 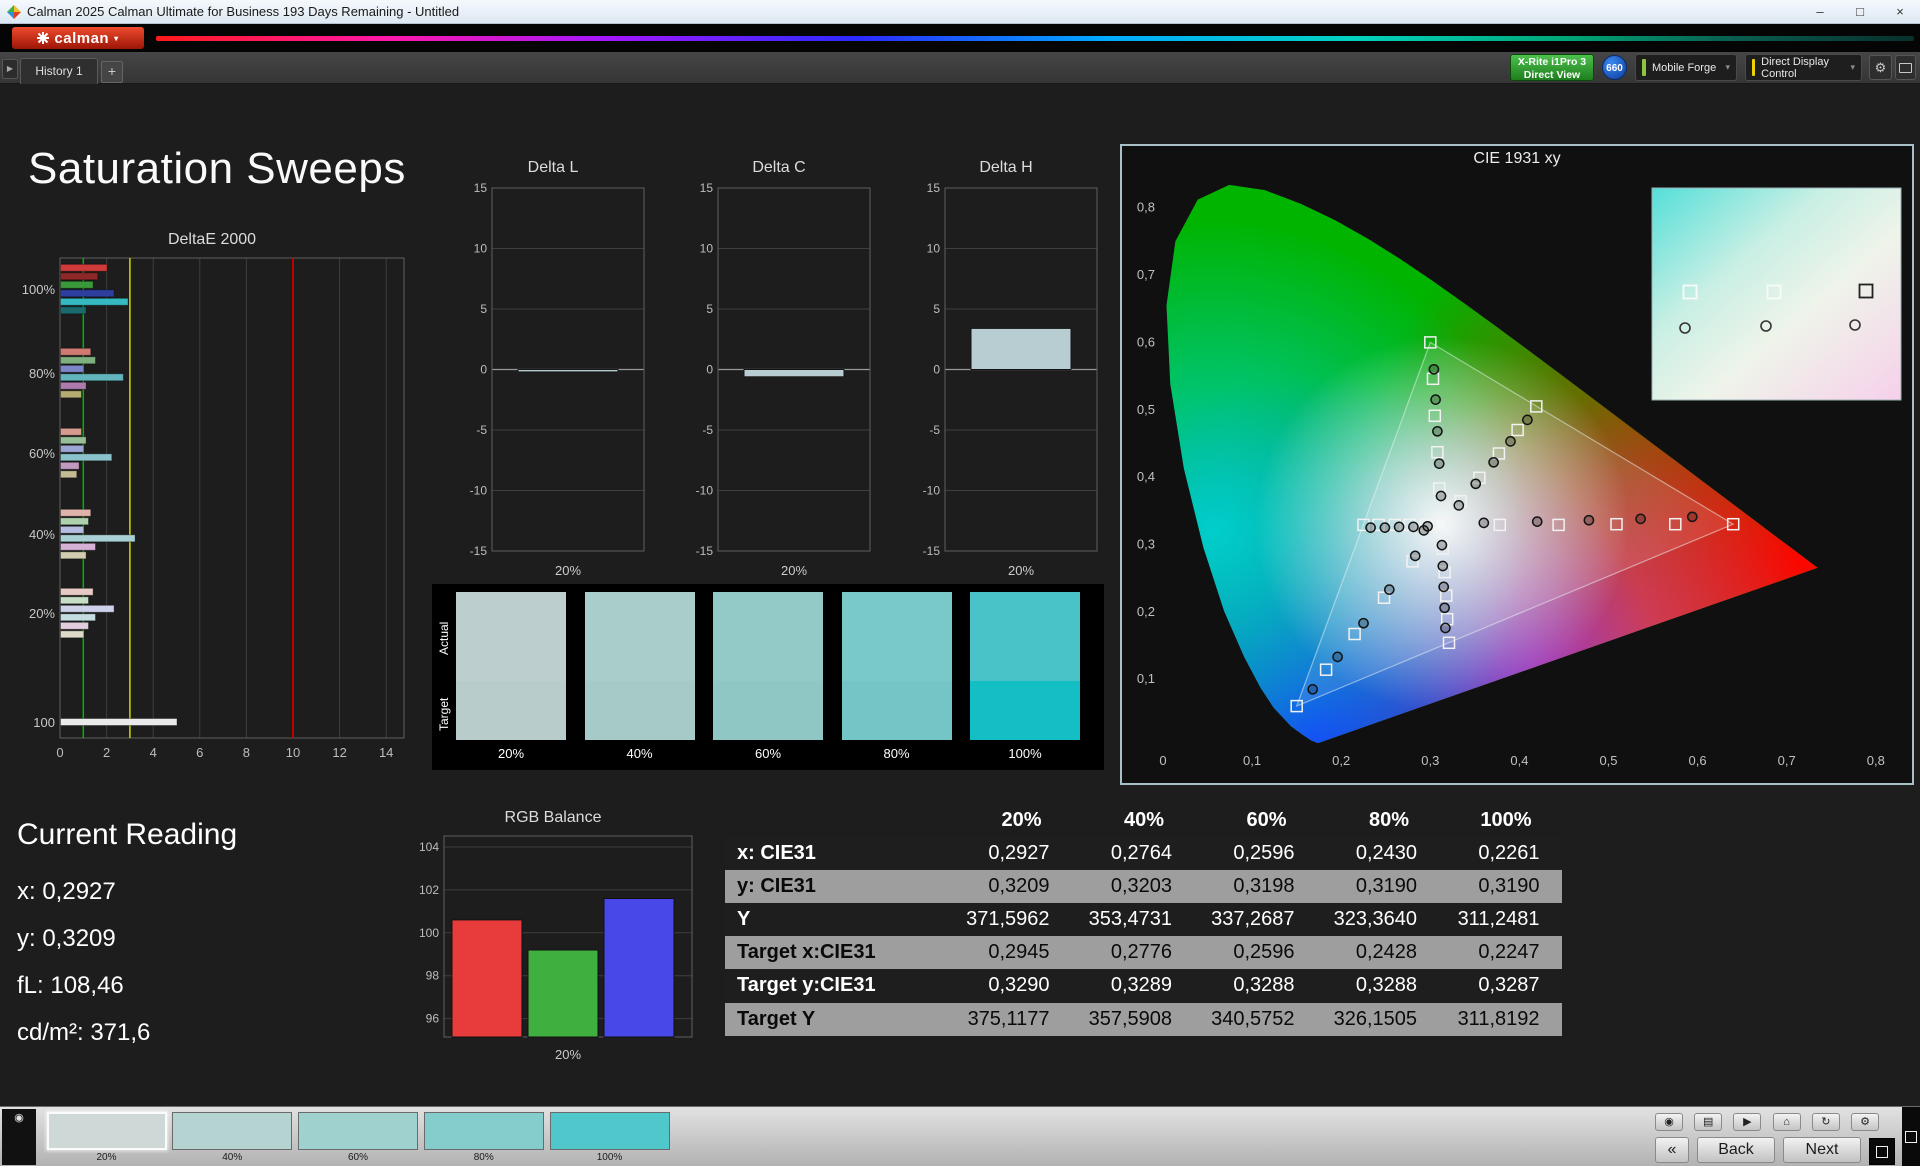 What do you see at coordinates (479, 551) in the screenshot?
I see `y-tick-label: -15` at bounding box center [479, 551].